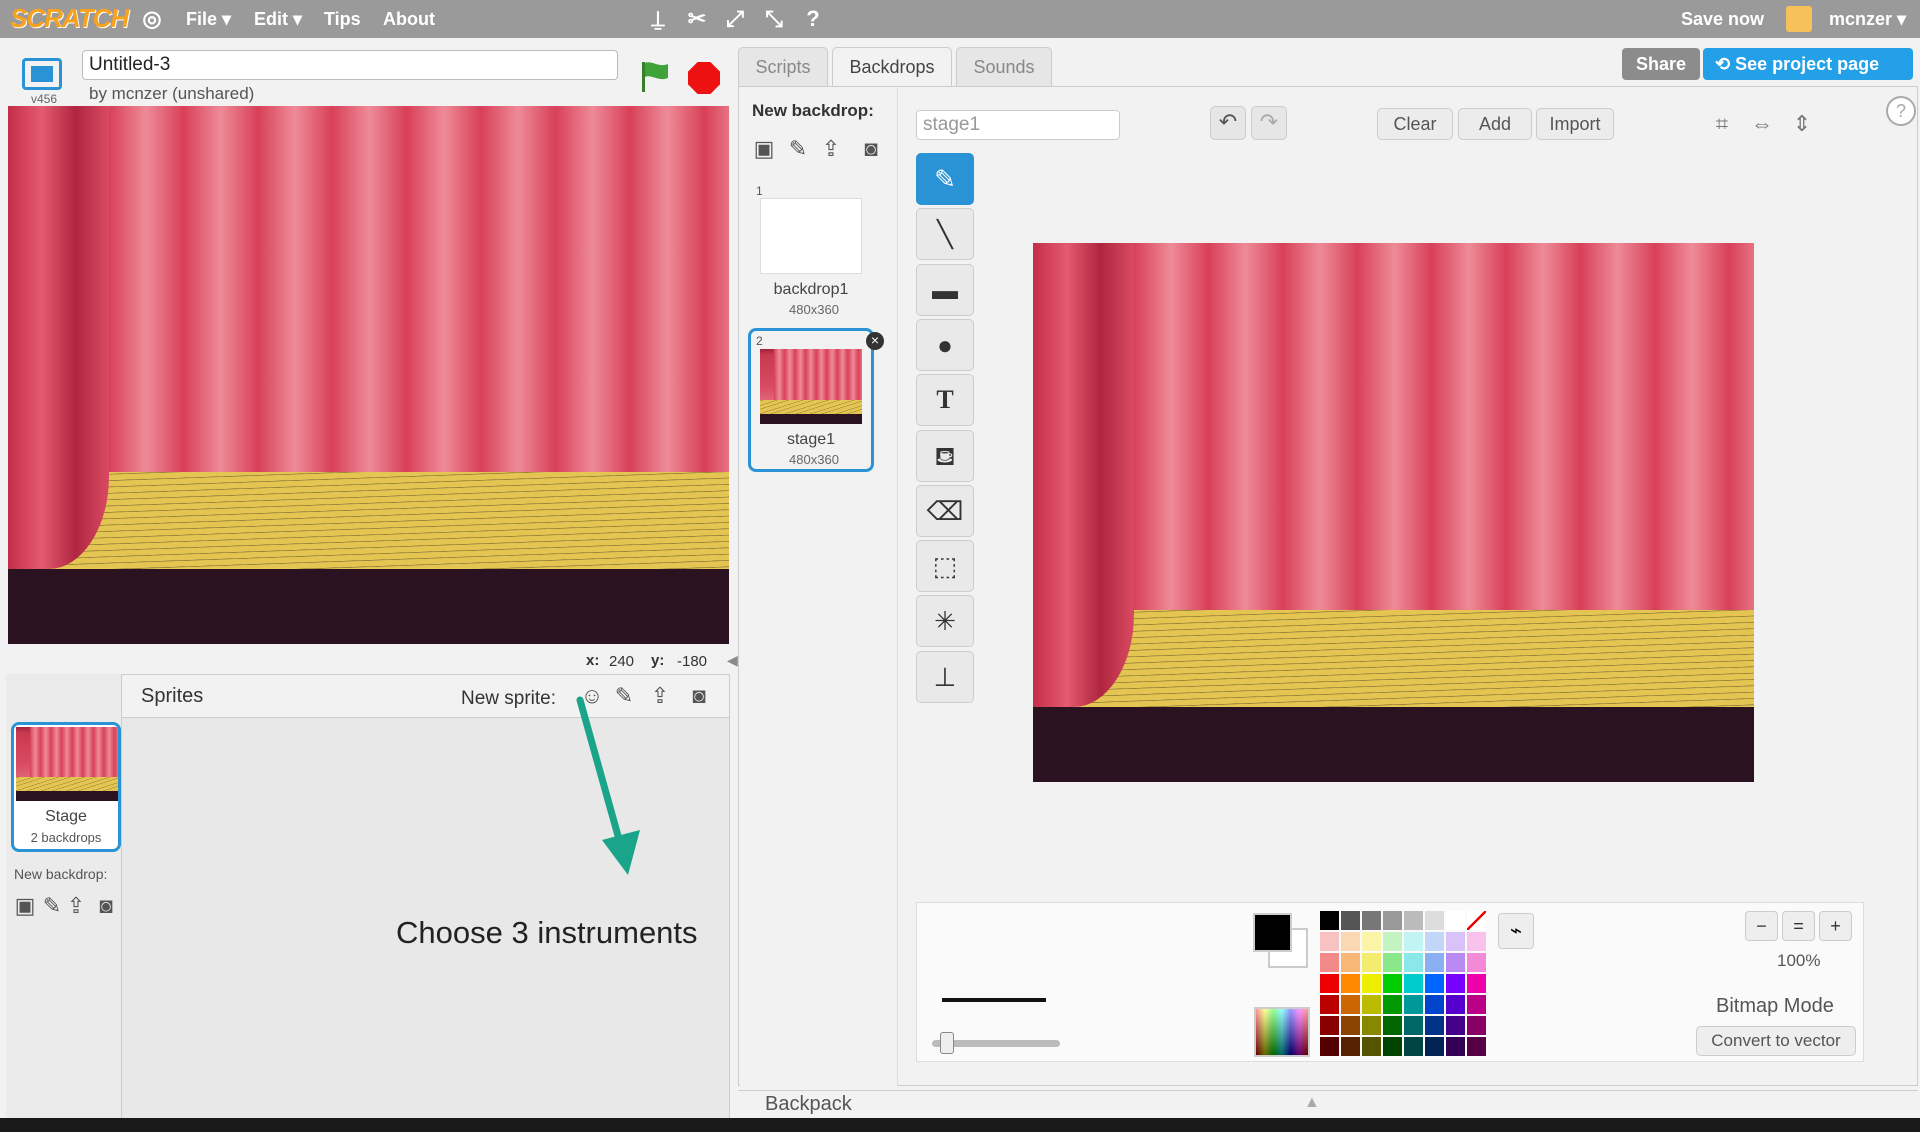 Image resolution: width=1920 pixels, height=1132 pixels. I want to click on help-panel-icon: ?, so click(1901, 111).